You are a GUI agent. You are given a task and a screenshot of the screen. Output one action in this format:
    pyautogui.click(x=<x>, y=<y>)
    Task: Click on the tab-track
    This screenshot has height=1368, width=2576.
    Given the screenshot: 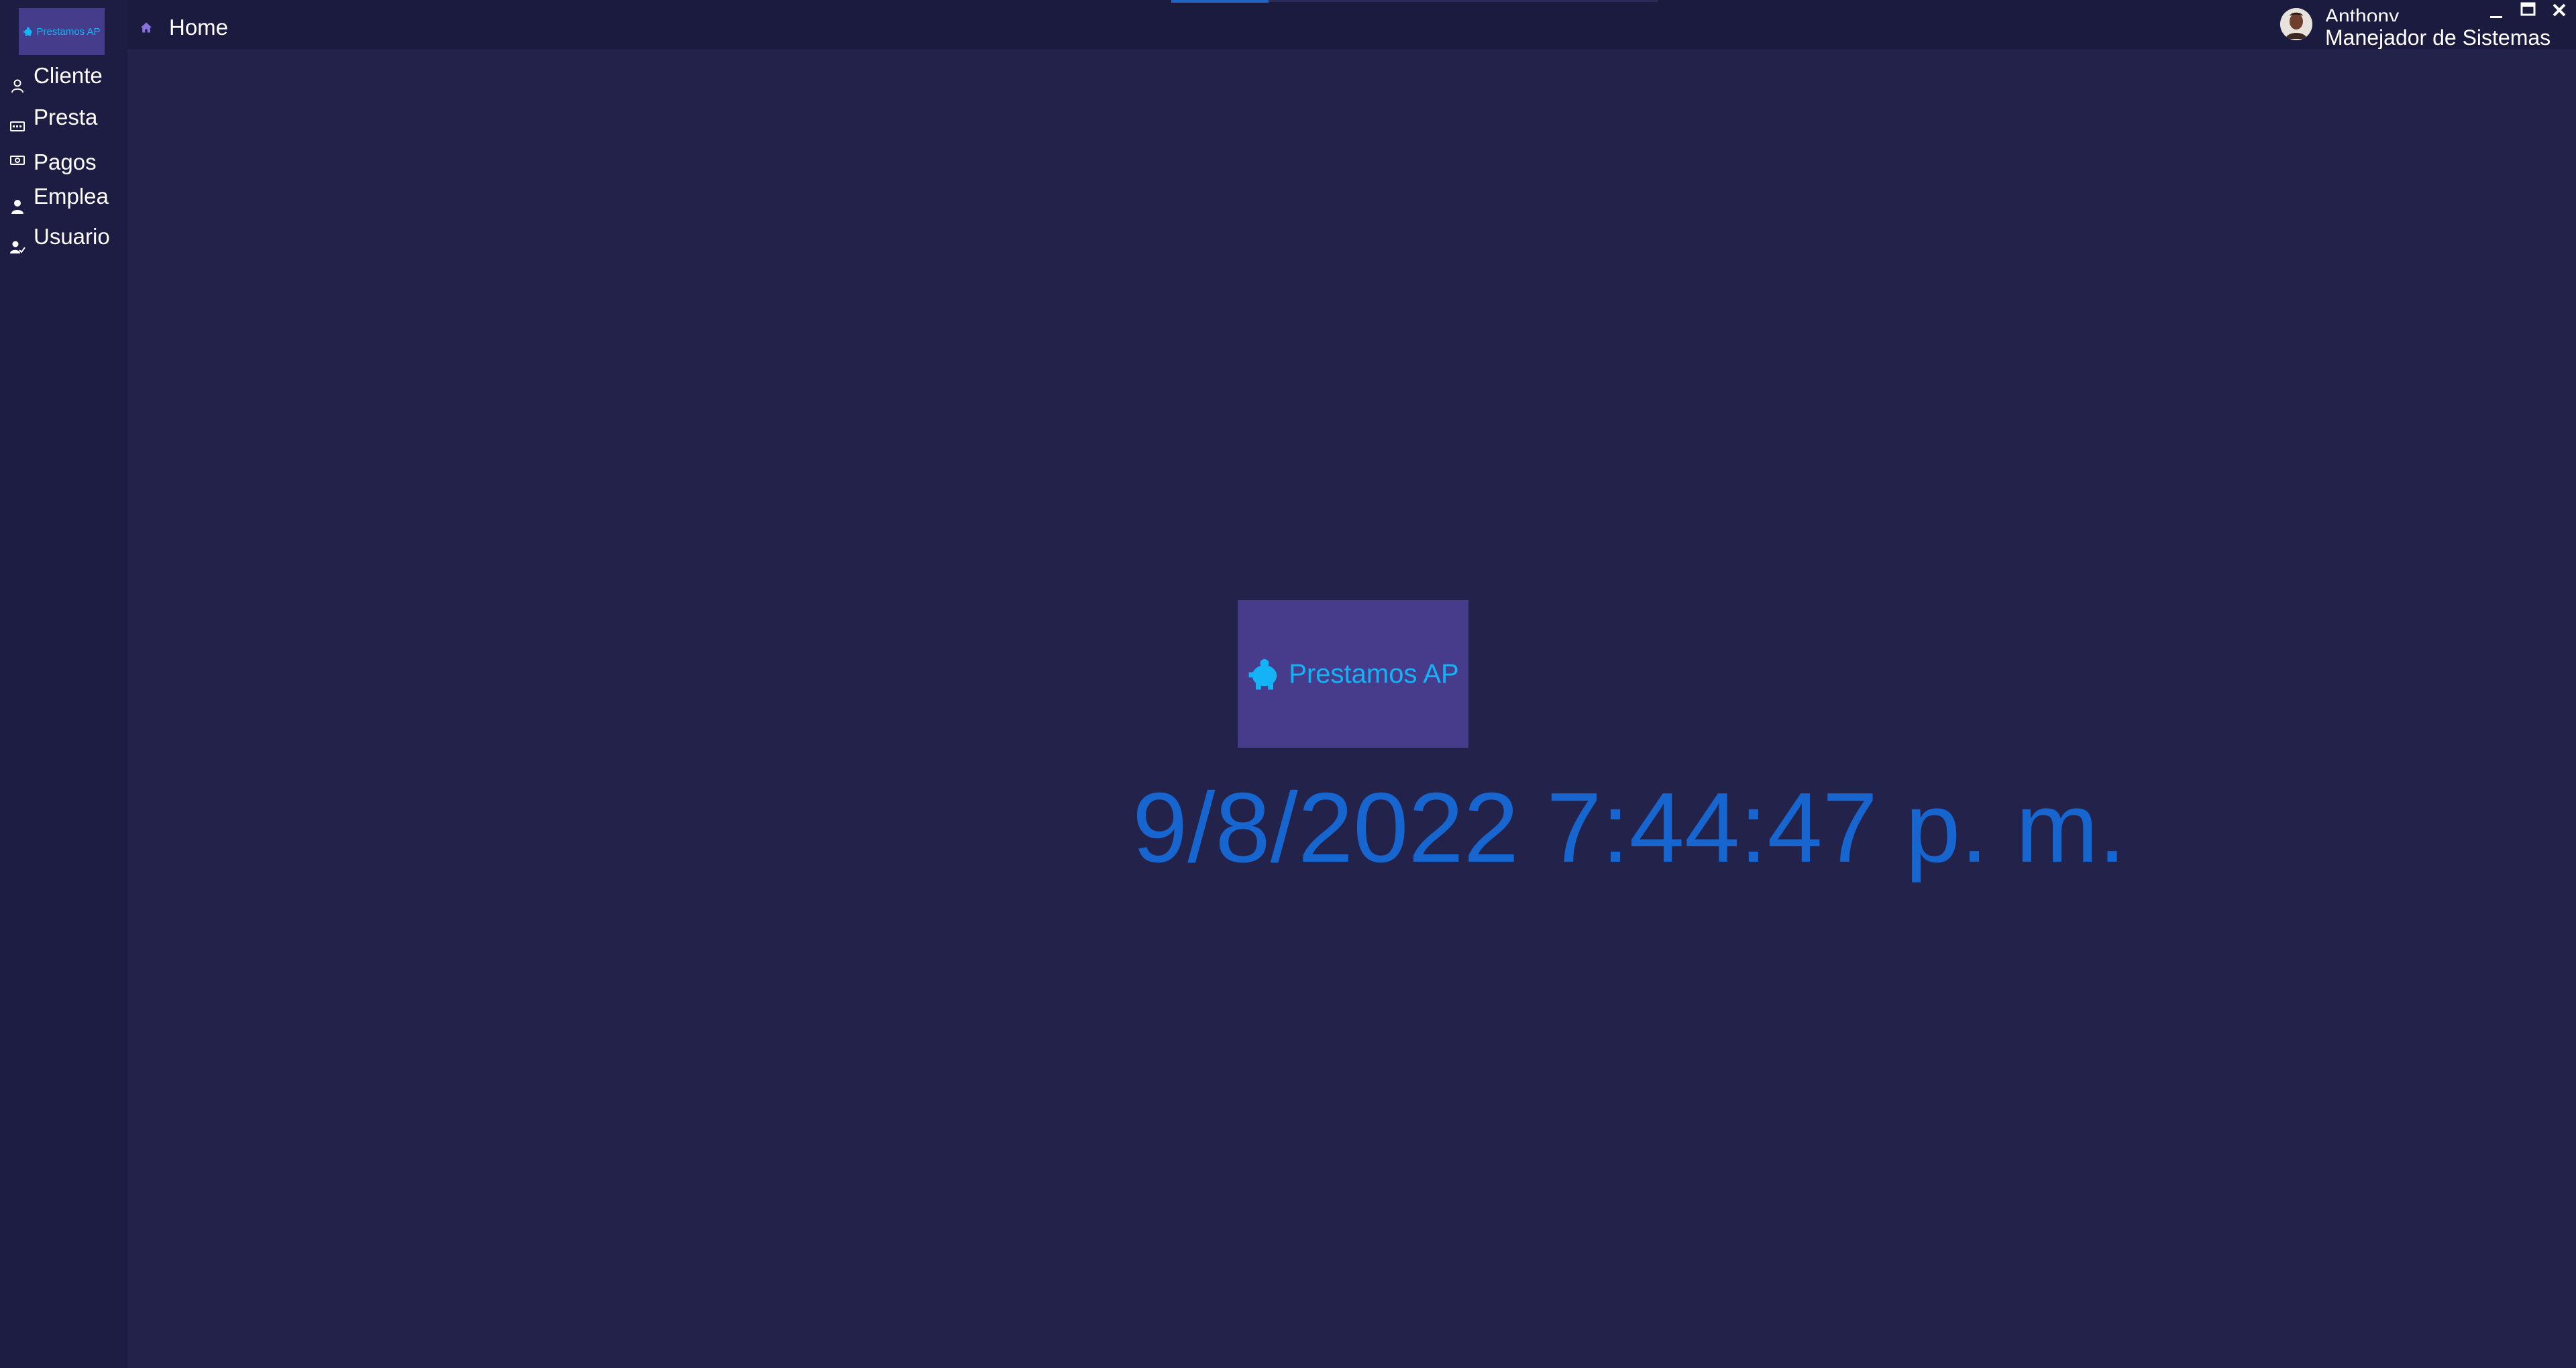 What is the action you would take?
    pyautogui.click(x=1463, y=1)
    